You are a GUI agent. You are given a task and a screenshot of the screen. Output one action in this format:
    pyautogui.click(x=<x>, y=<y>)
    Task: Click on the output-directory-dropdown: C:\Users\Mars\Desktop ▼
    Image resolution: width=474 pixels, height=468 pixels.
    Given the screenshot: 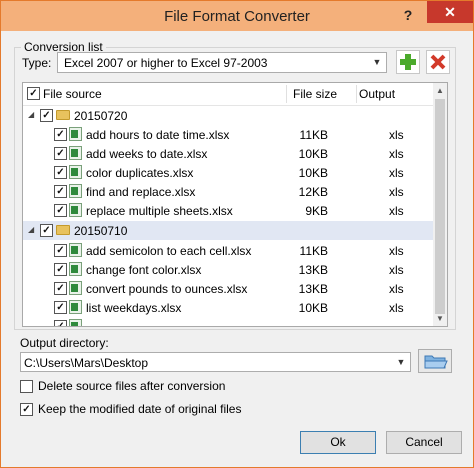 What is the action you would take?
    pyautogui.click(x=215, y=362)
    